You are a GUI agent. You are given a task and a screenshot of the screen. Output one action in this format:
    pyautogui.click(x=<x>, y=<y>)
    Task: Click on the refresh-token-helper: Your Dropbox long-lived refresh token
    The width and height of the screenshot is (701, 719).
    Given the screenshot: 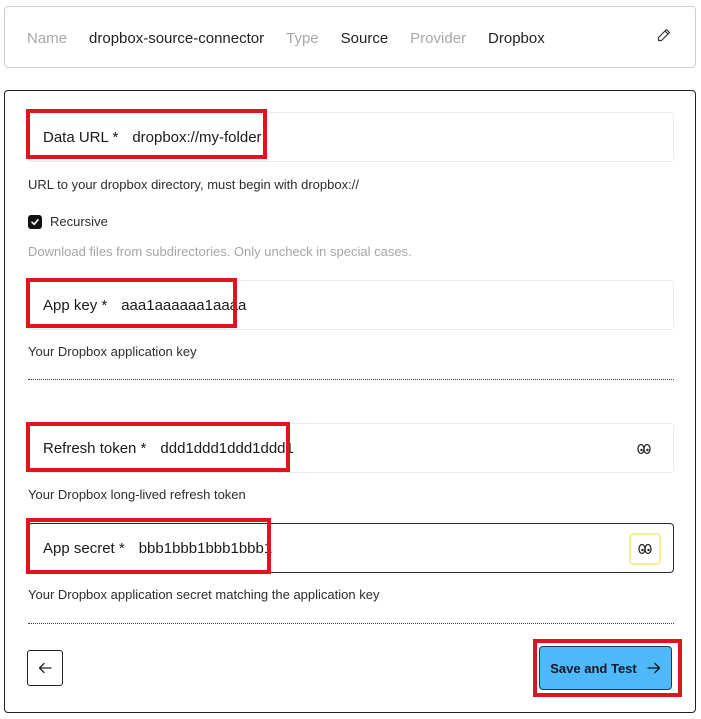 What is the action you would take?
    pyautogui.click(x=137, y=494)
    